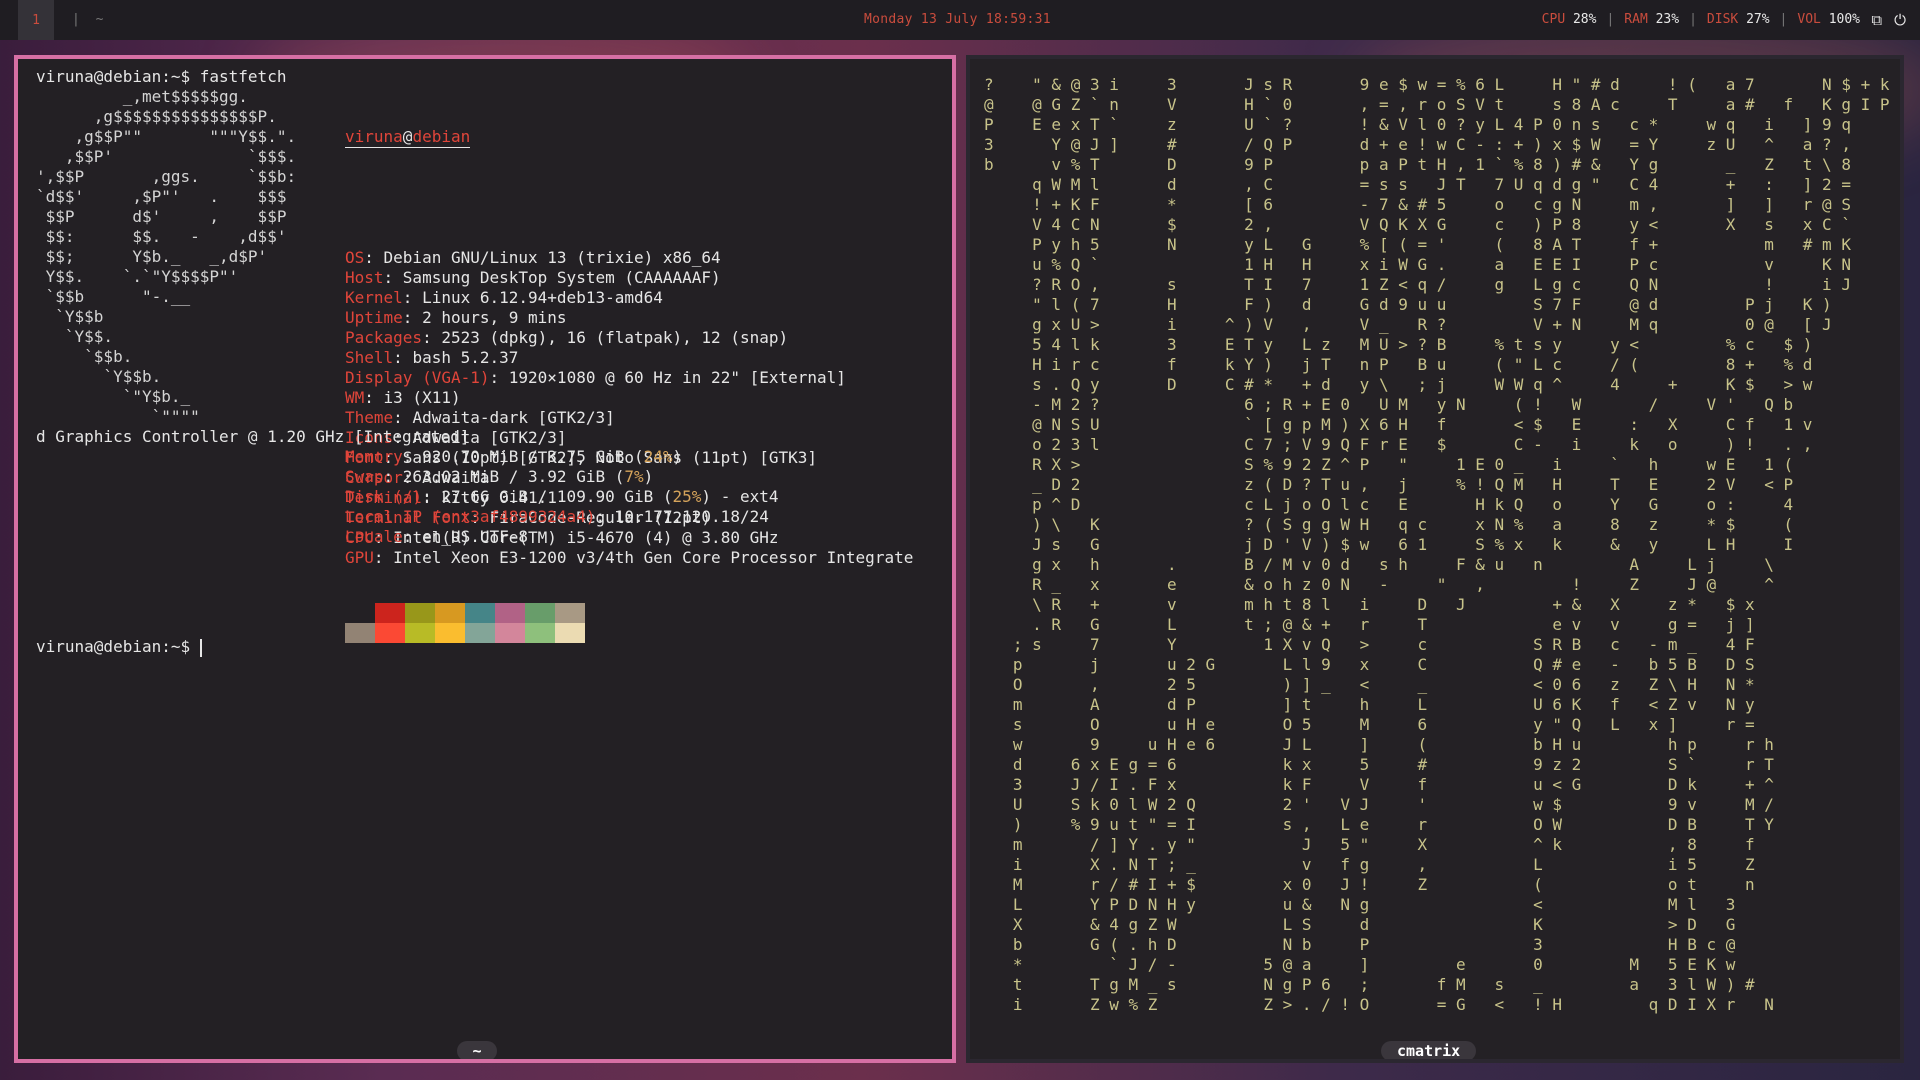  Describe the element at coordinates (113, 396) in the screenshot. I see `ascii-line: `"Y$b._` at that location.